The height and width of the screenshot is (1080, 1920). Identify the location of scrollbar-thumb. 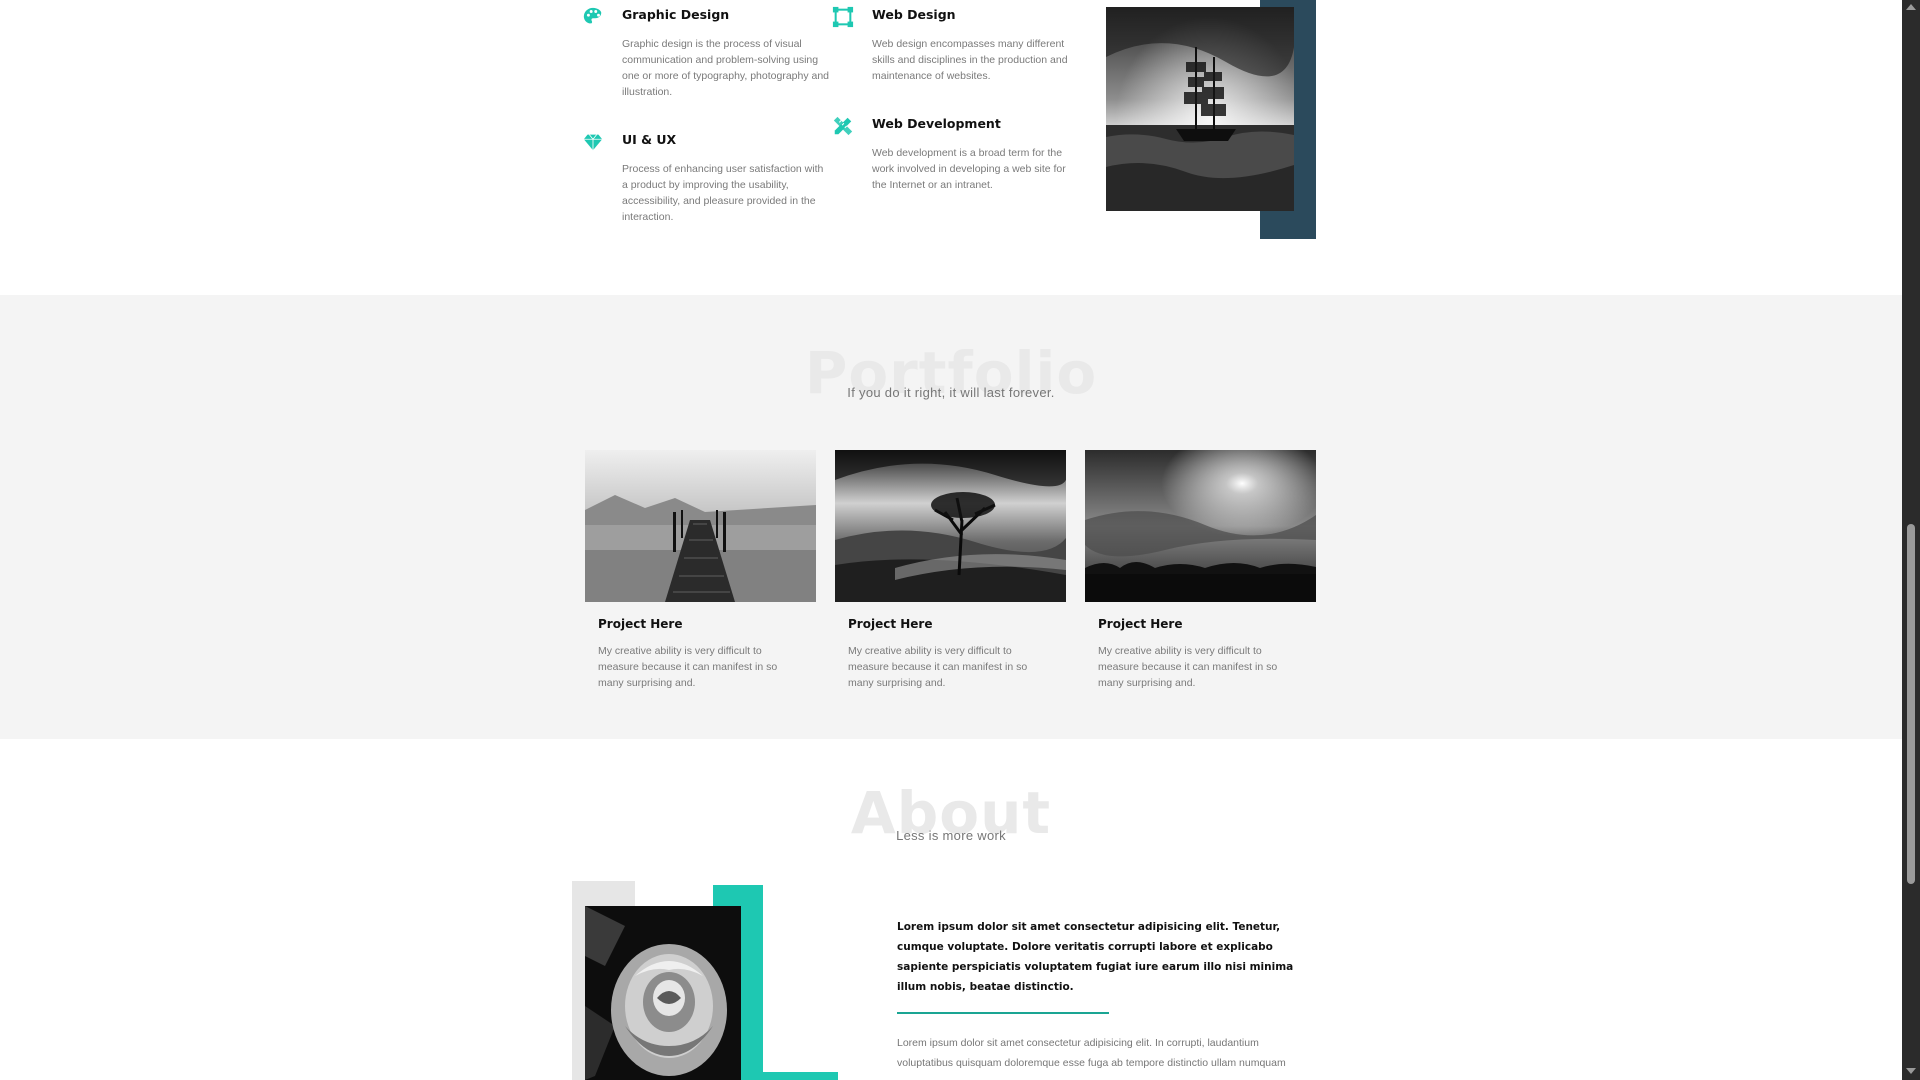
(1911, 704).